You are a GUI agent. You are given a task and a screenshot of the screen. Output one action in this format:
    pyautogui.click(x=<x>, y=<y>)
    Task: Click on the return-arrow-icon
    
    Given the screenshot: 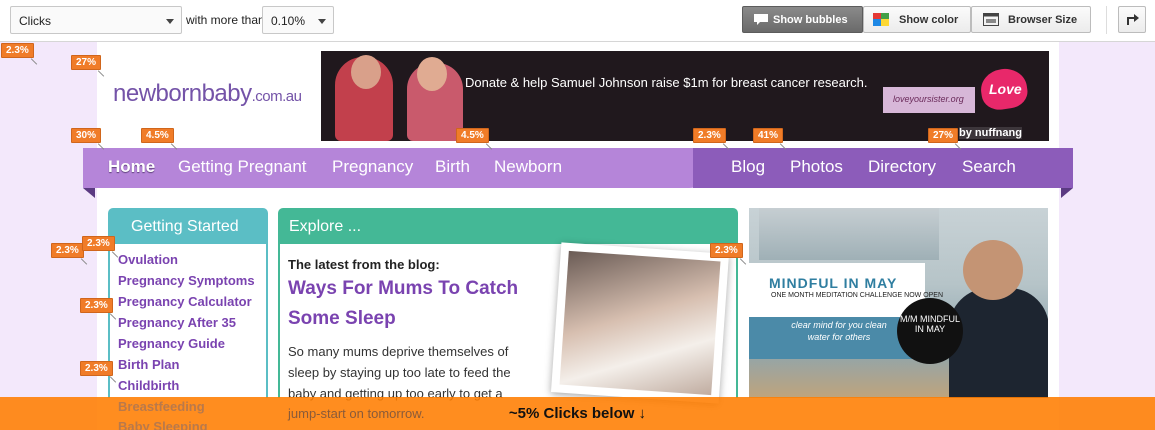 What is the action you would take?
    pyautogui.click(x=1133, y=19)
    